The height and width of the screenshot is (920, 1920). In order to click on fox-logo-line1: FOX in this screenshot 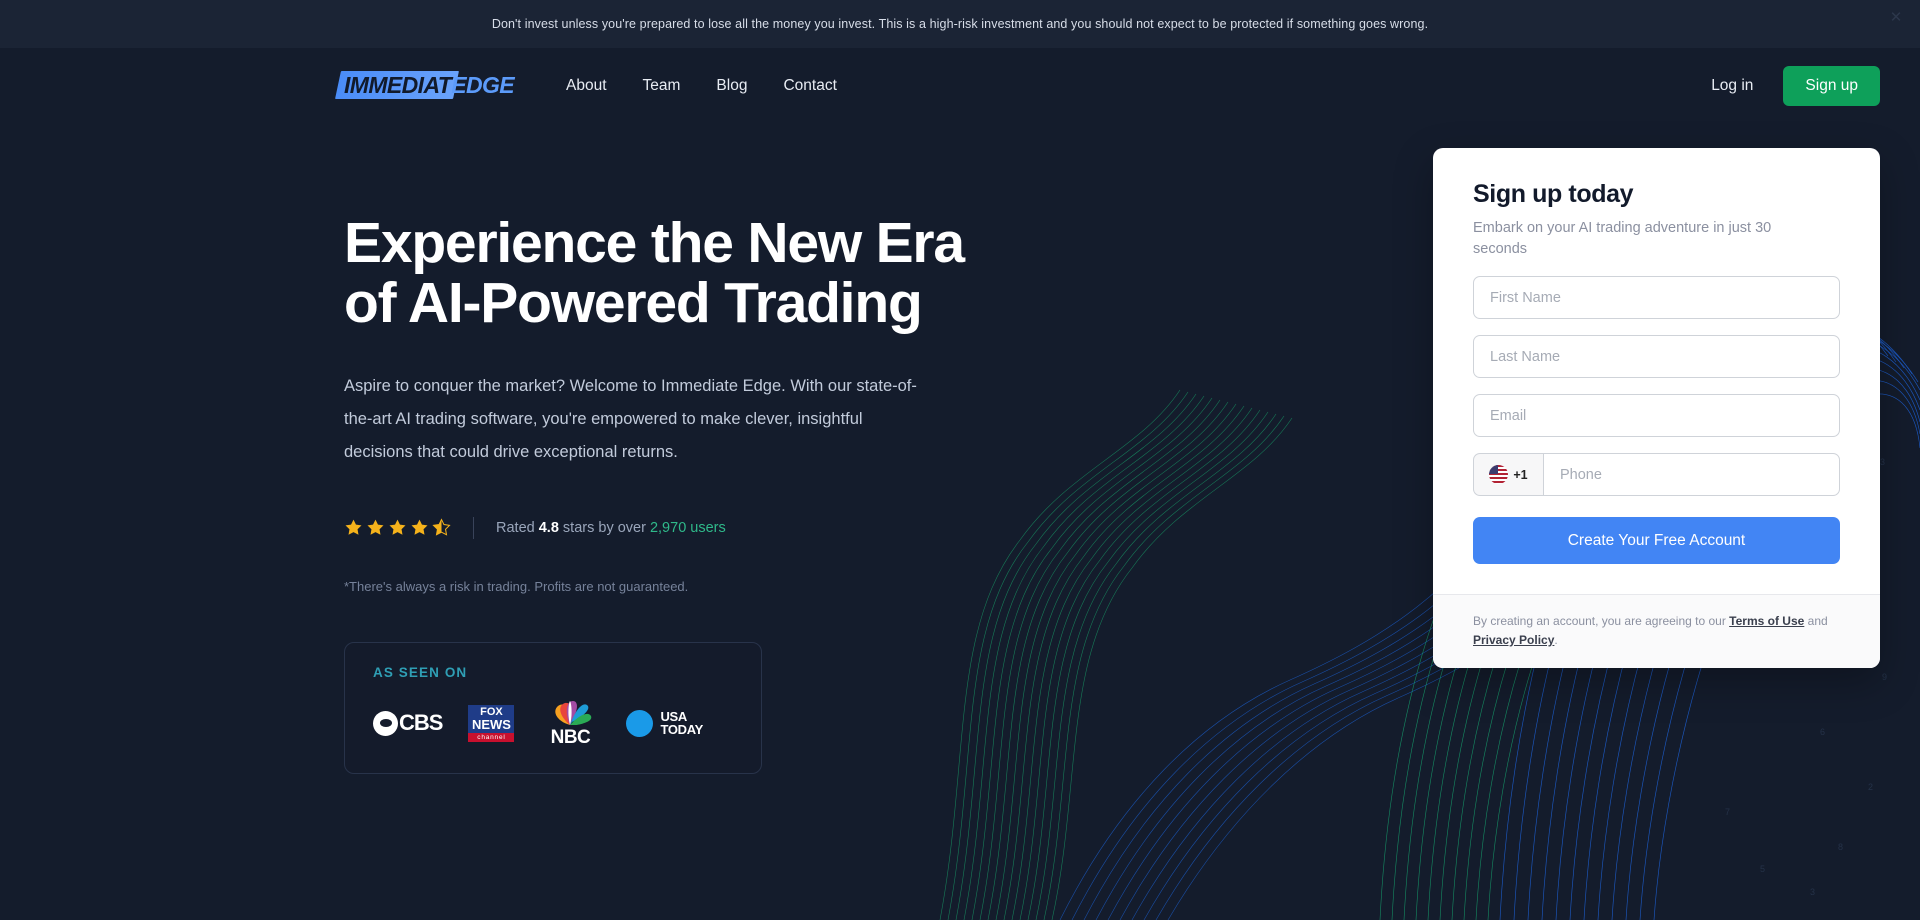, I will do `click(491, 711)`.